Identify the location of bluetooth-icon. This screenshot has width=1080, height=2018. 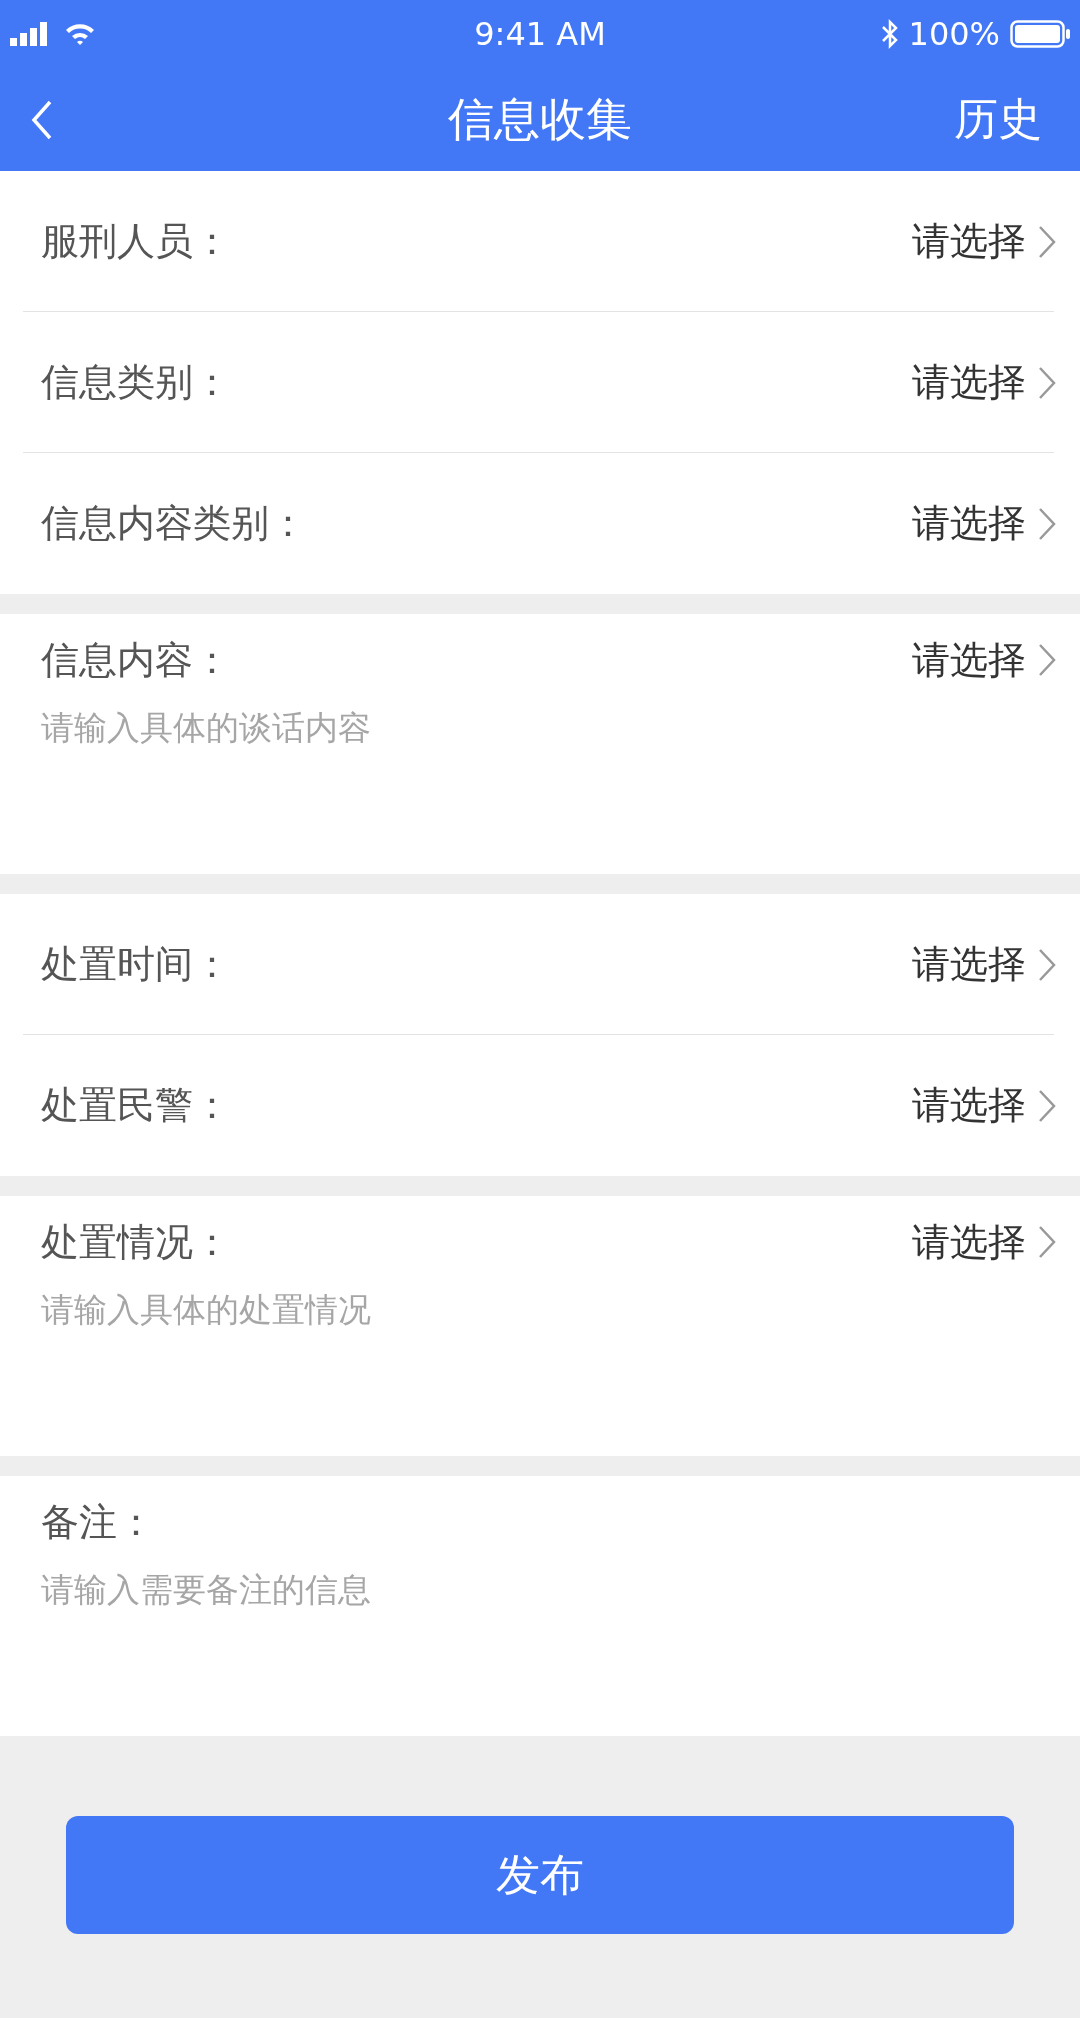
(889, 34).